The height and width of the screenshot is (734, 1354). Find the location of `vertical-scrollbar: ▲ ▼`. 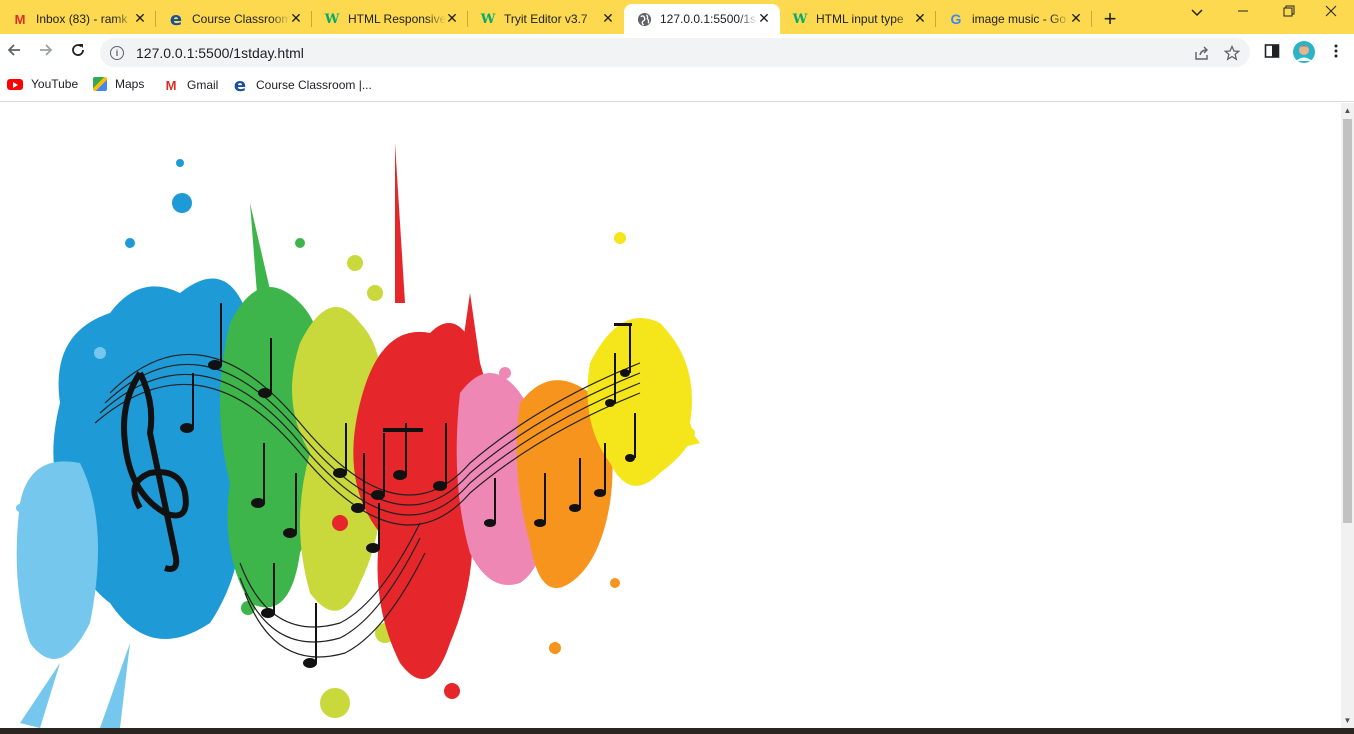

vertical-scrollbar: ▲ ▼ is located at coordinates (1347, 415).